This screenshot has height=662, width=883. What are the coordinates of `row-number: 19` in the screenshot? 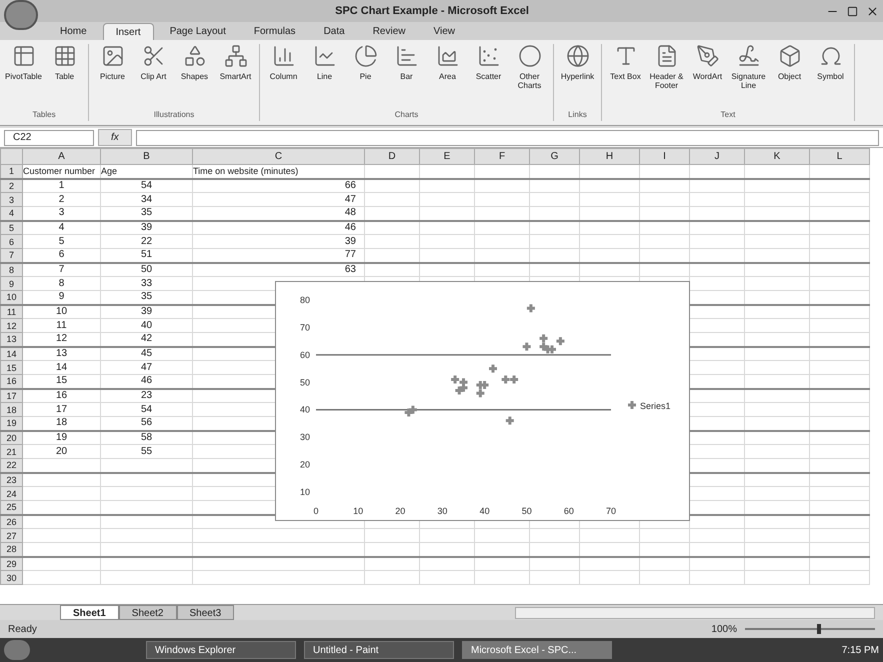 It's located at (11, 423).